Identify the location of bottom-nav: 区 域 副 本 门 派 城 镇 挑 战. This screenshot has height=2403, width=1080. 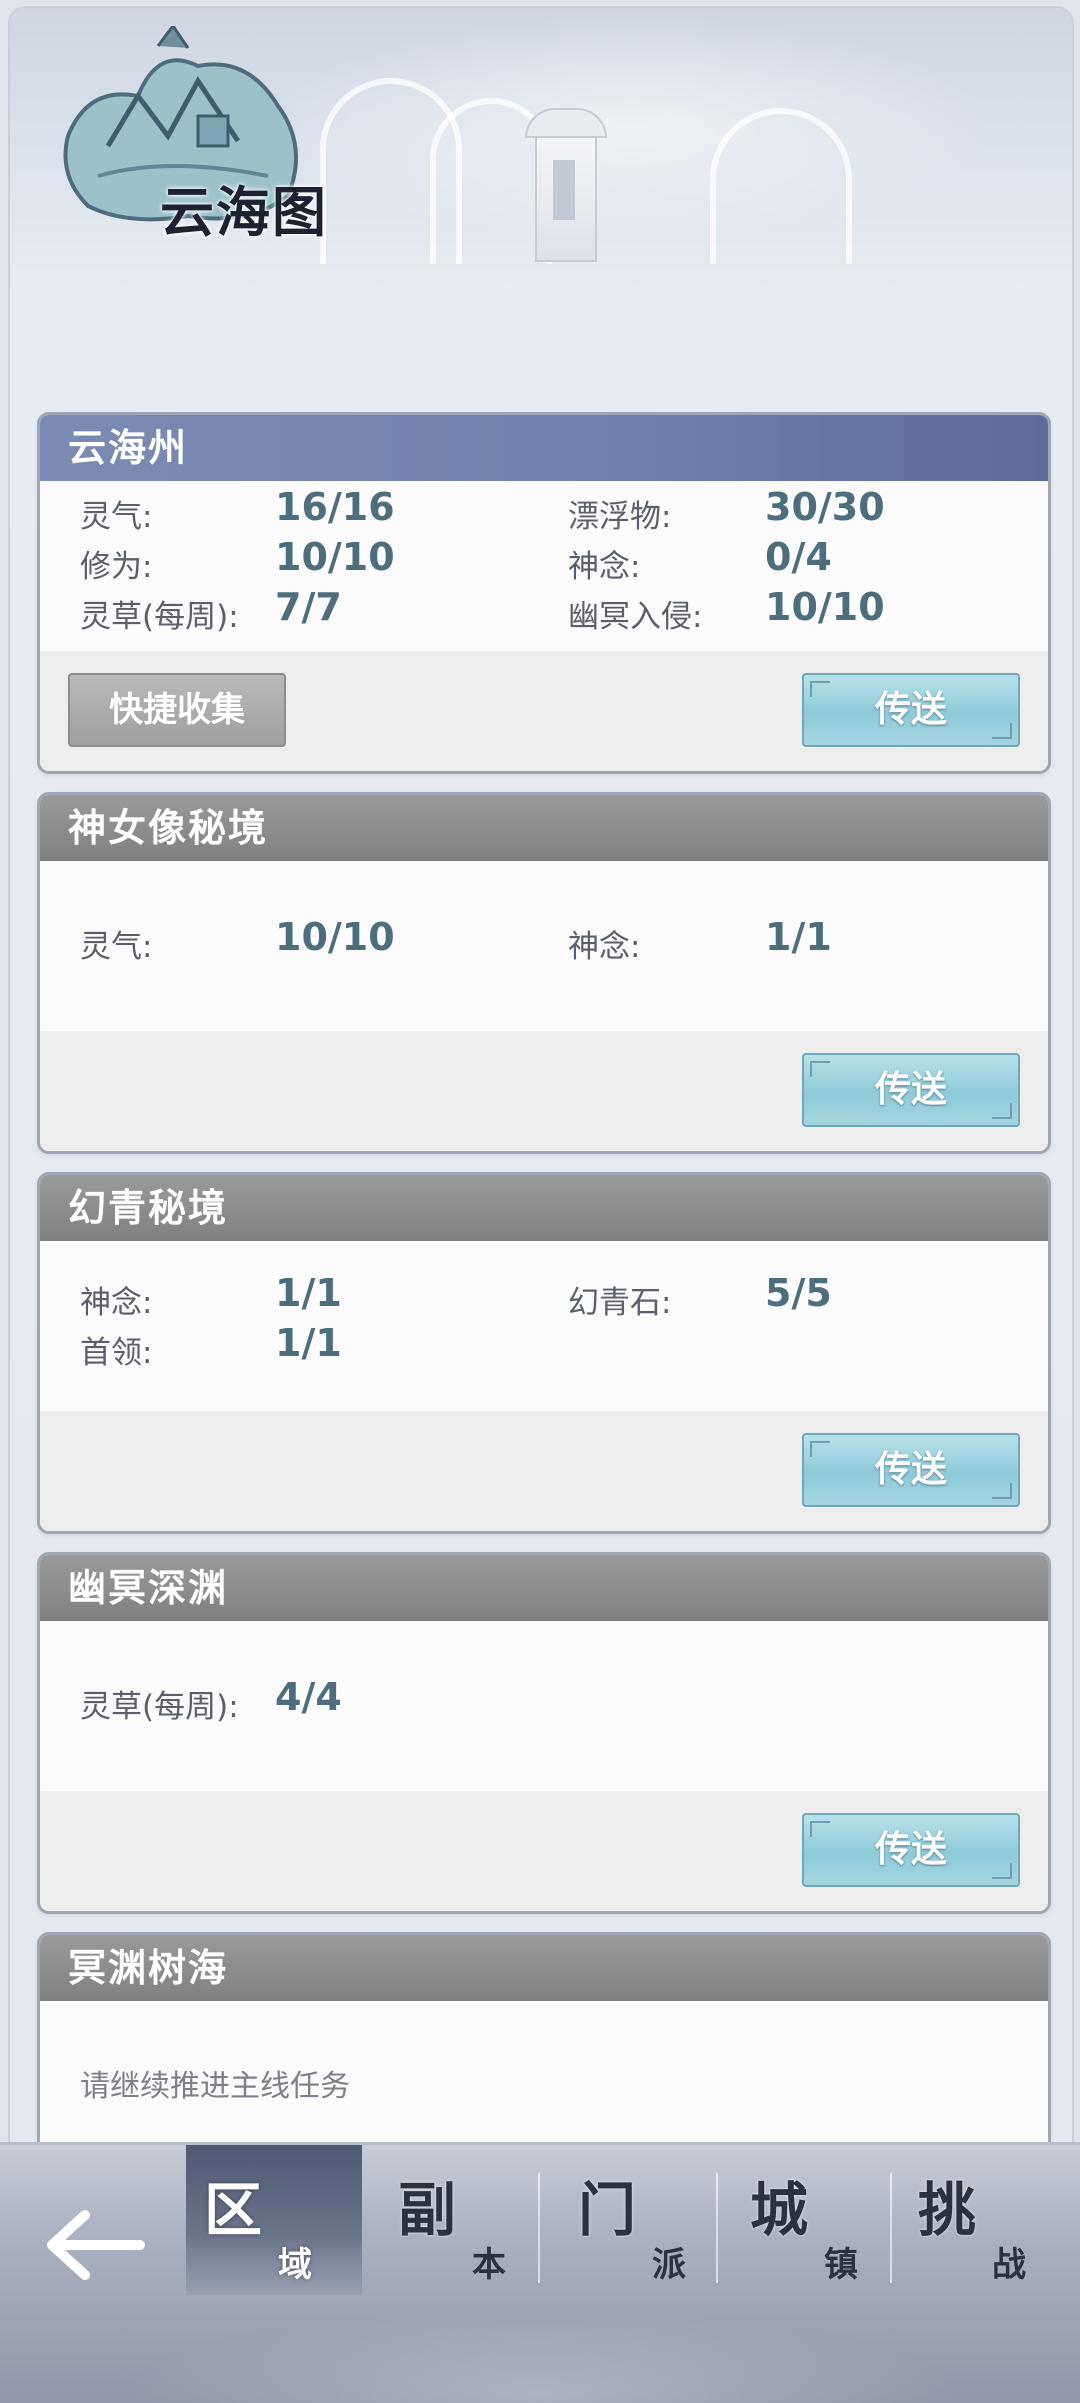
(540, 2272).